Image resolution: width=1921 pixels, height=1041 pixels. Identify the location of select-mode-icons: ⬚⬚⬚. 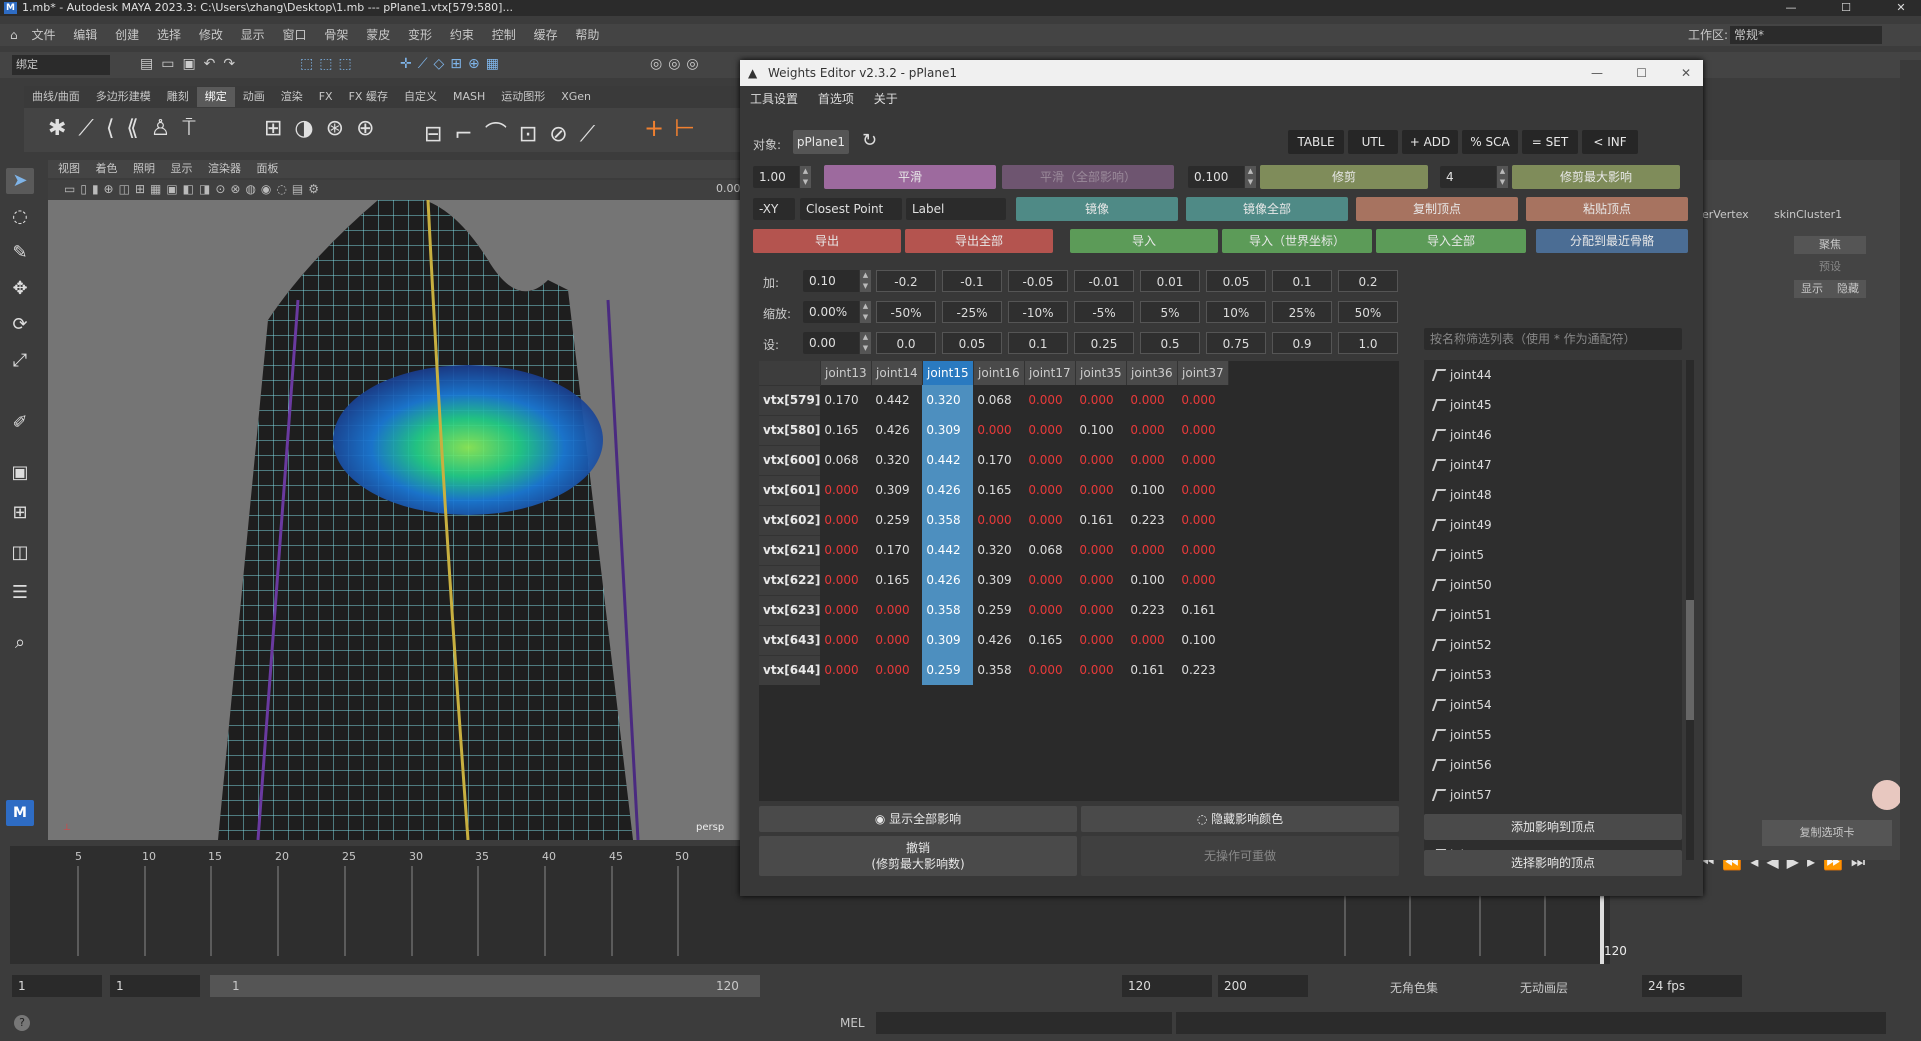
(329, 64).